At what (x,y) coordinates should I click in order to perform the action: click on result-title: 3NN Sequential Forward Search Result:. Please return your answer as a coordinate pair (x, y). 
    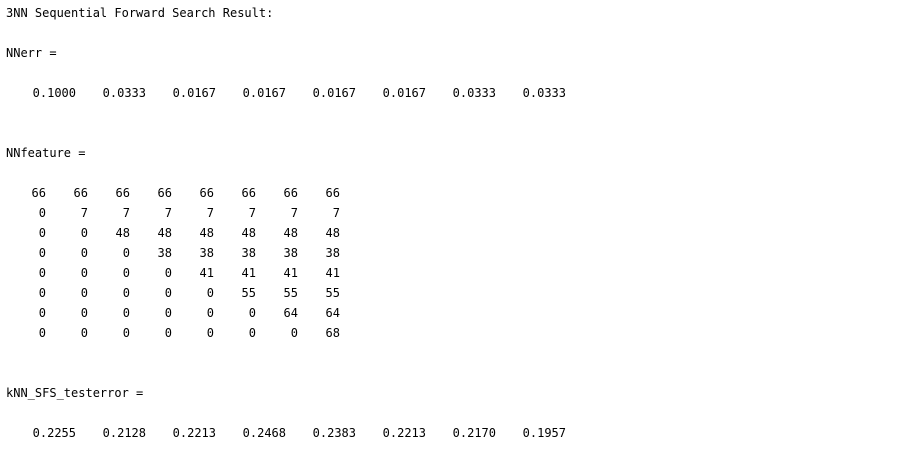
    Looking at the image, I should click on (140, 13).